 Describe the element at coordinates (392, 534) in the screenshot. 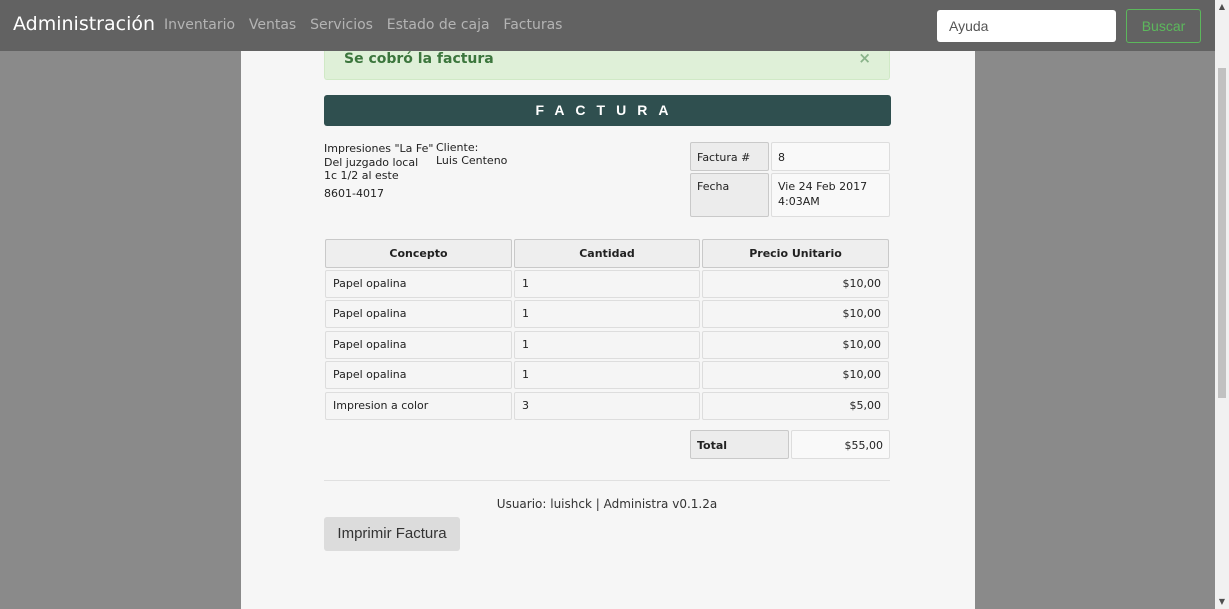

I see `print-invoice-button: Imprimir Factura` at that location.